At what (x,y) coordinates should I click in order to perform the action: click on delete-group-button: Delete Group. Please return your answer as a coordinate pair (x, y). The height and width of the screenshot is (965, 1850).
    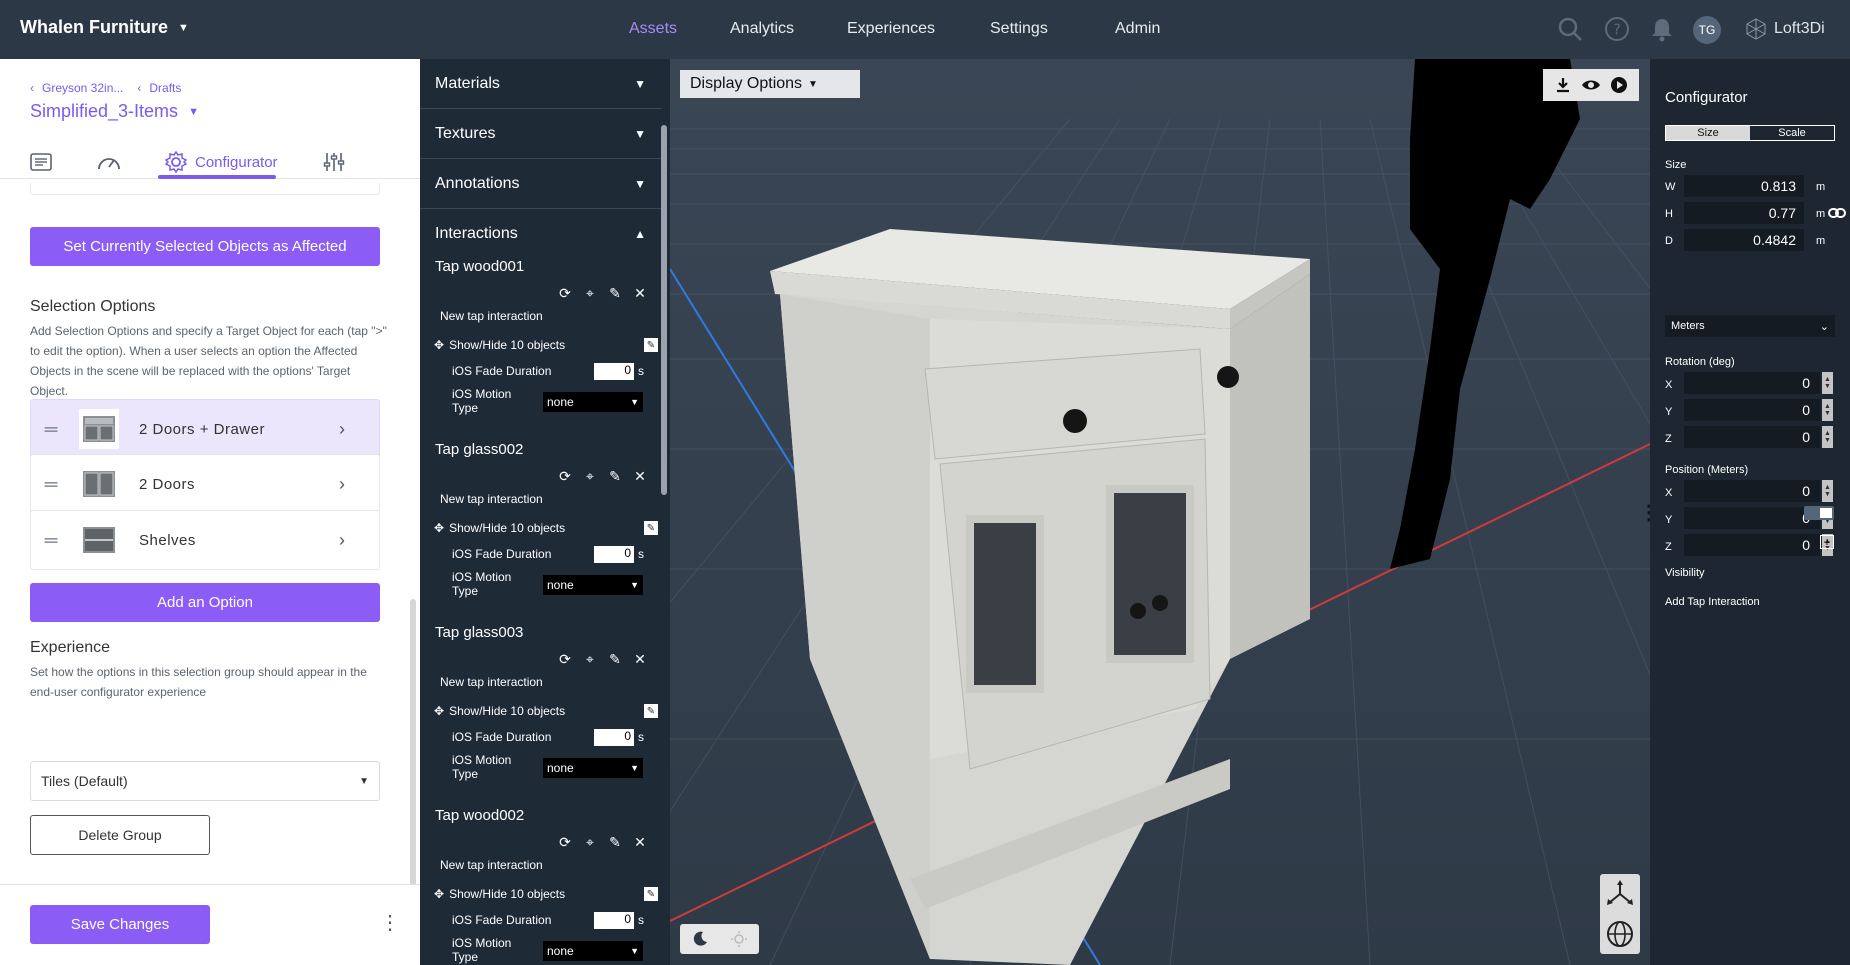
    Looking at the image, I should click on (120, 835).